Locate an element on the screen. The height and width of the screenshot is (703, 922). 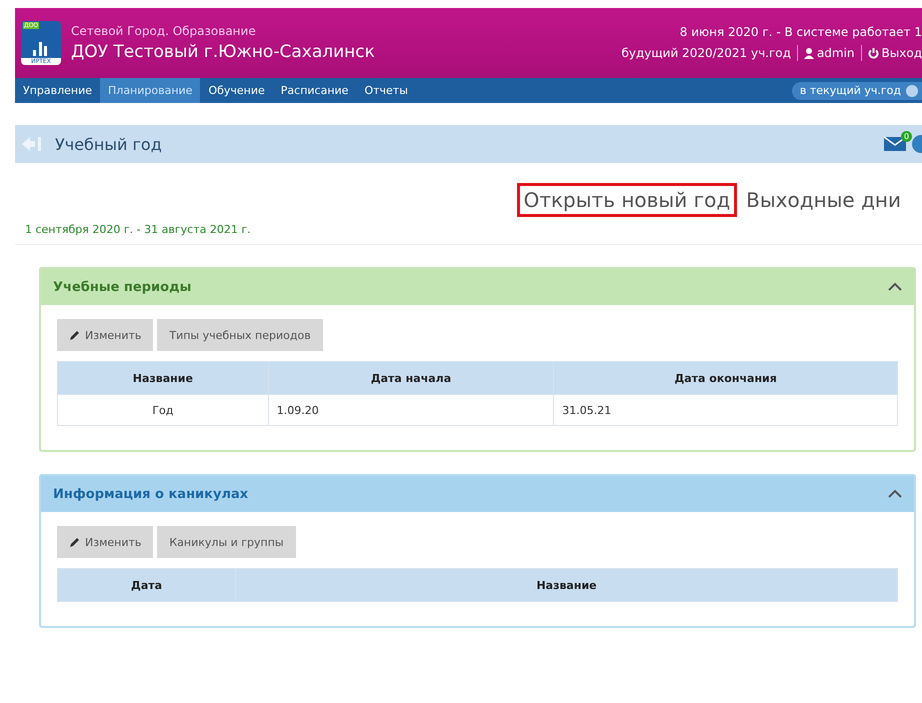
panel-title: Учебные периоды is located at coordinates (122, 287).